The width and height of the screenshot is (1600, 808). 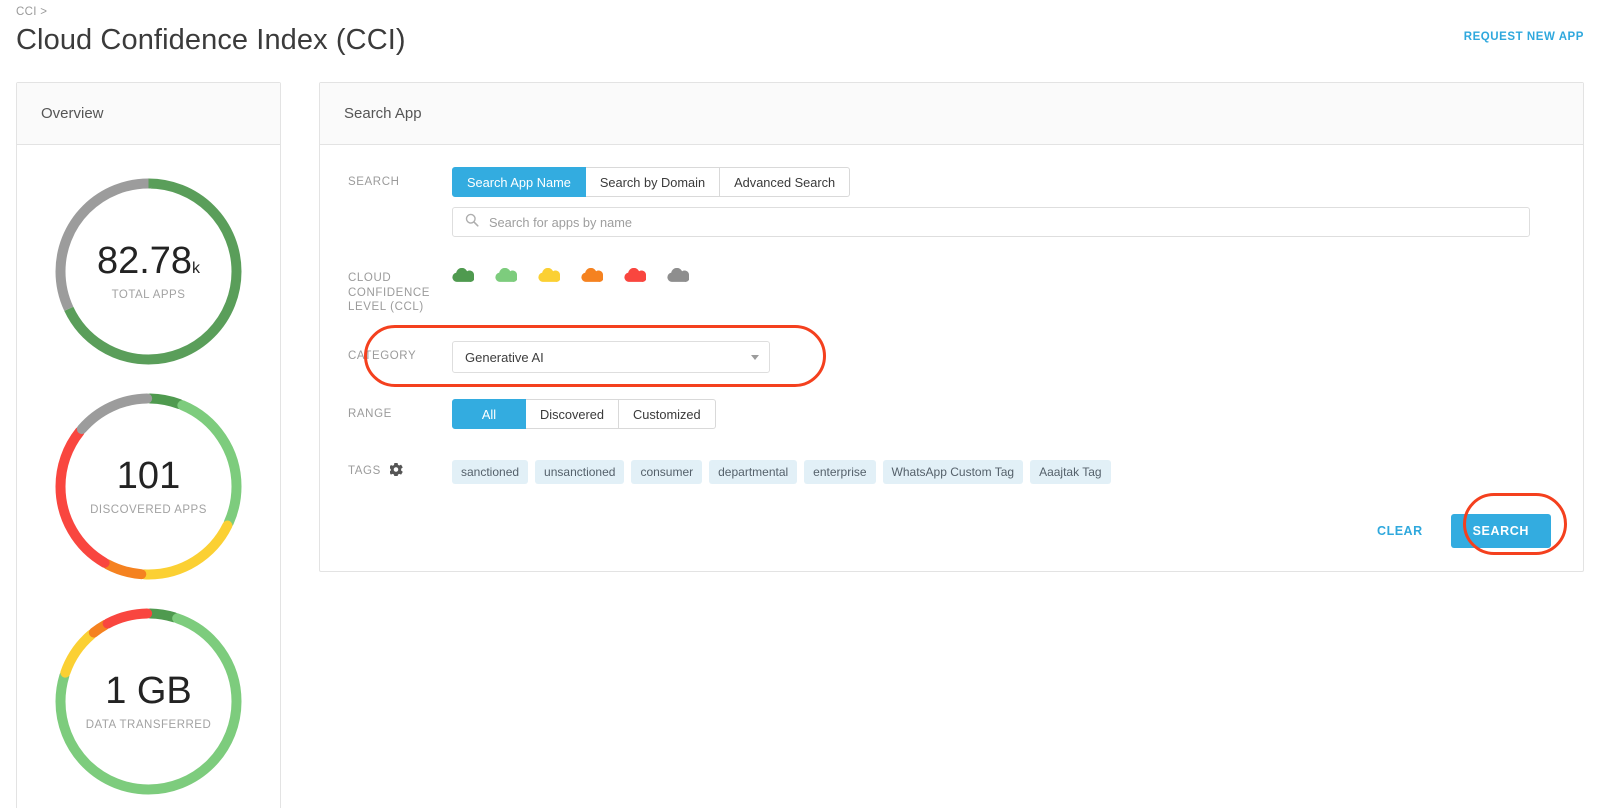 What do you see at coordinates (678, 277) in the screenshot?
I see `cloud-icon-unrated` at bounding box center [678, 277].